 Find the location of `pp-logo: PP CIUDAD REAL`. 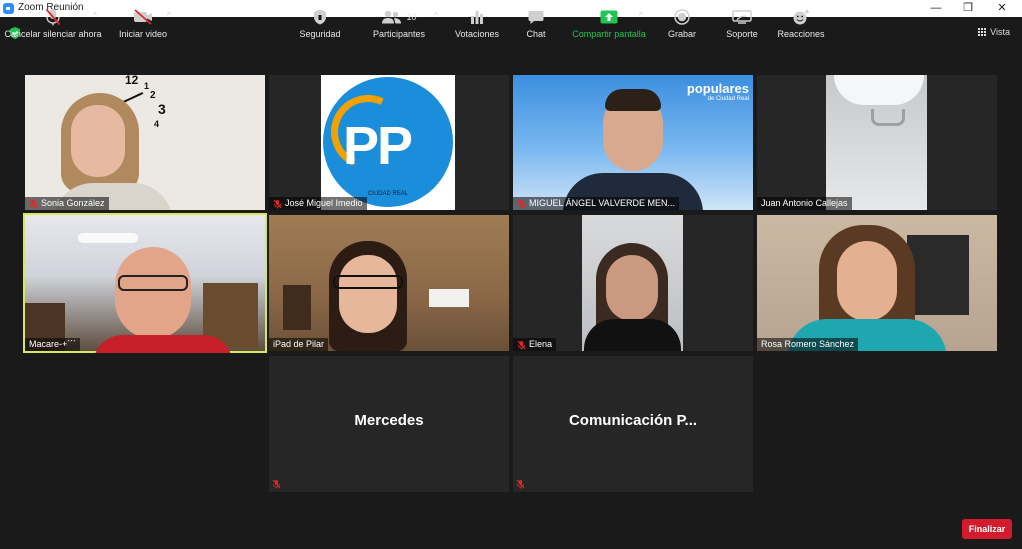

pp-logo: PP CIUDAD REAL is located at coordinates (387, 142).